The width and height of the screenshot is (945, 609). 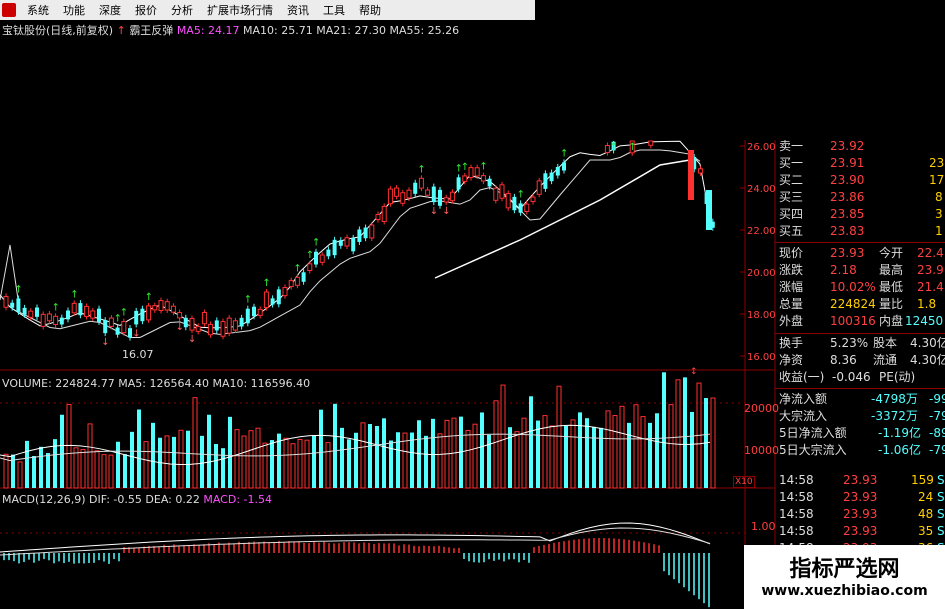 I want to click on stat2-label: 流通, so click(x=885, y=360).